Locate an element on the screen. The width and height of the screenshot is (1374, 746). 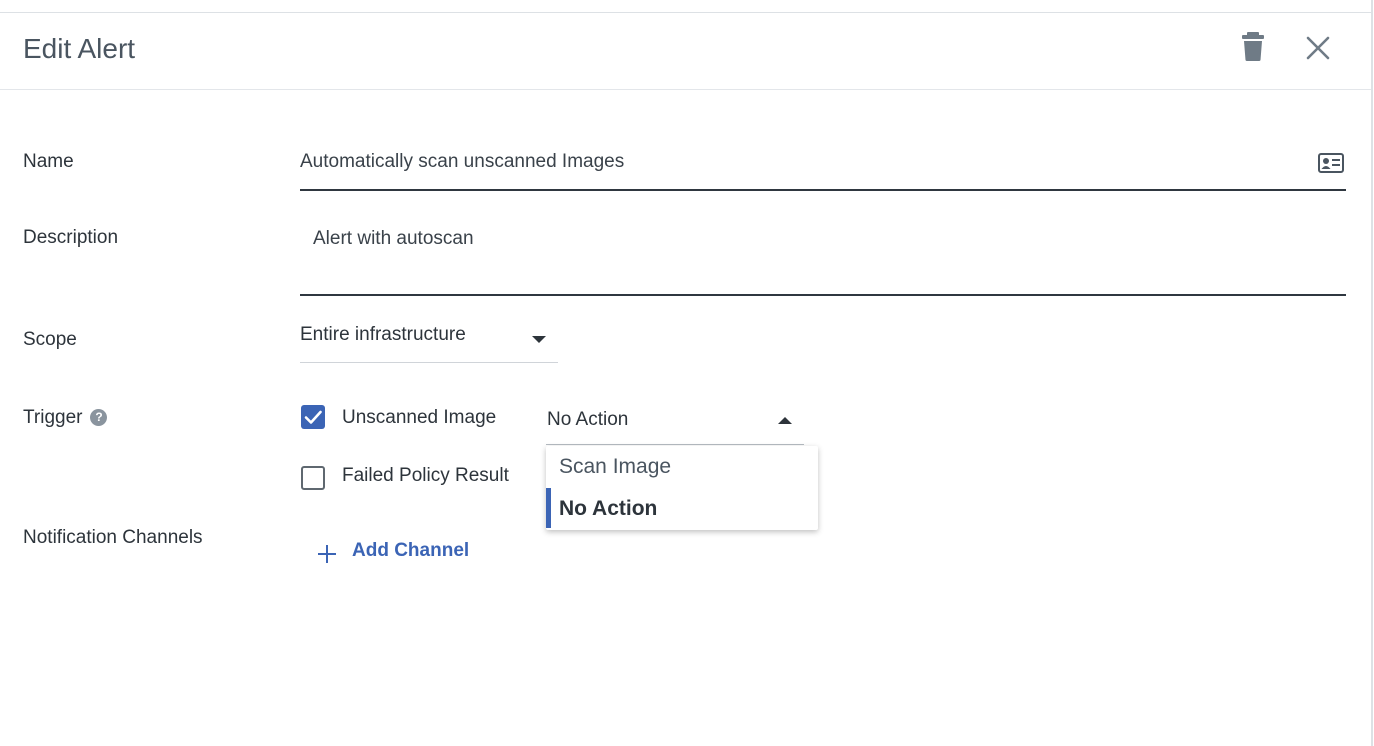
failed-policy-result-label: Failed Policy Result is located at coordinates (425, 476).